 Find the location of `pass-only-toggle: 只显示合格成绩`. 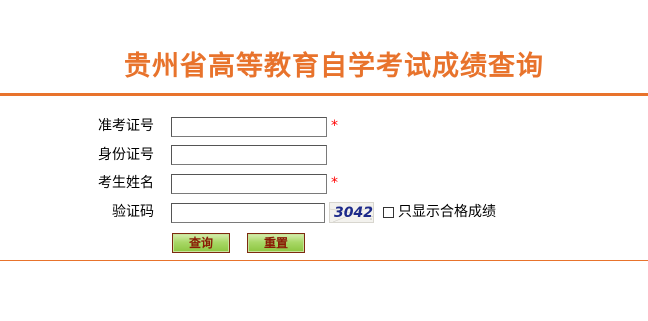

pass-only-toggle: 只显示合格成绩 is located at coordinates (439, 212).